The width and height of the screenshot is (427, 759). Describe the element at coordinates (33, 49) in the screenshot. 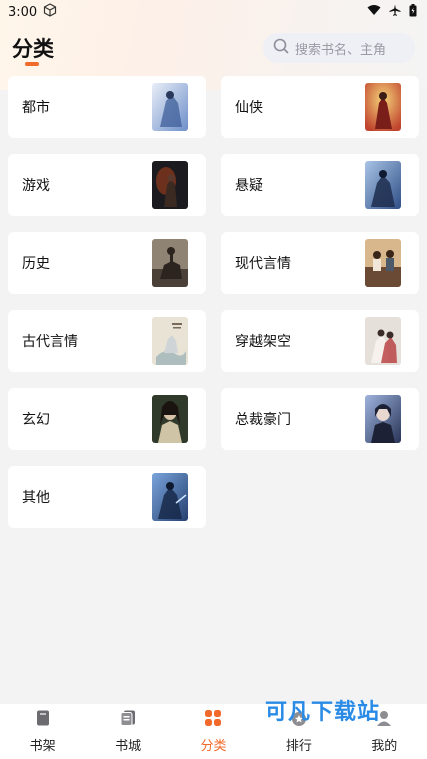

I see `page-title: 分类` at that location.